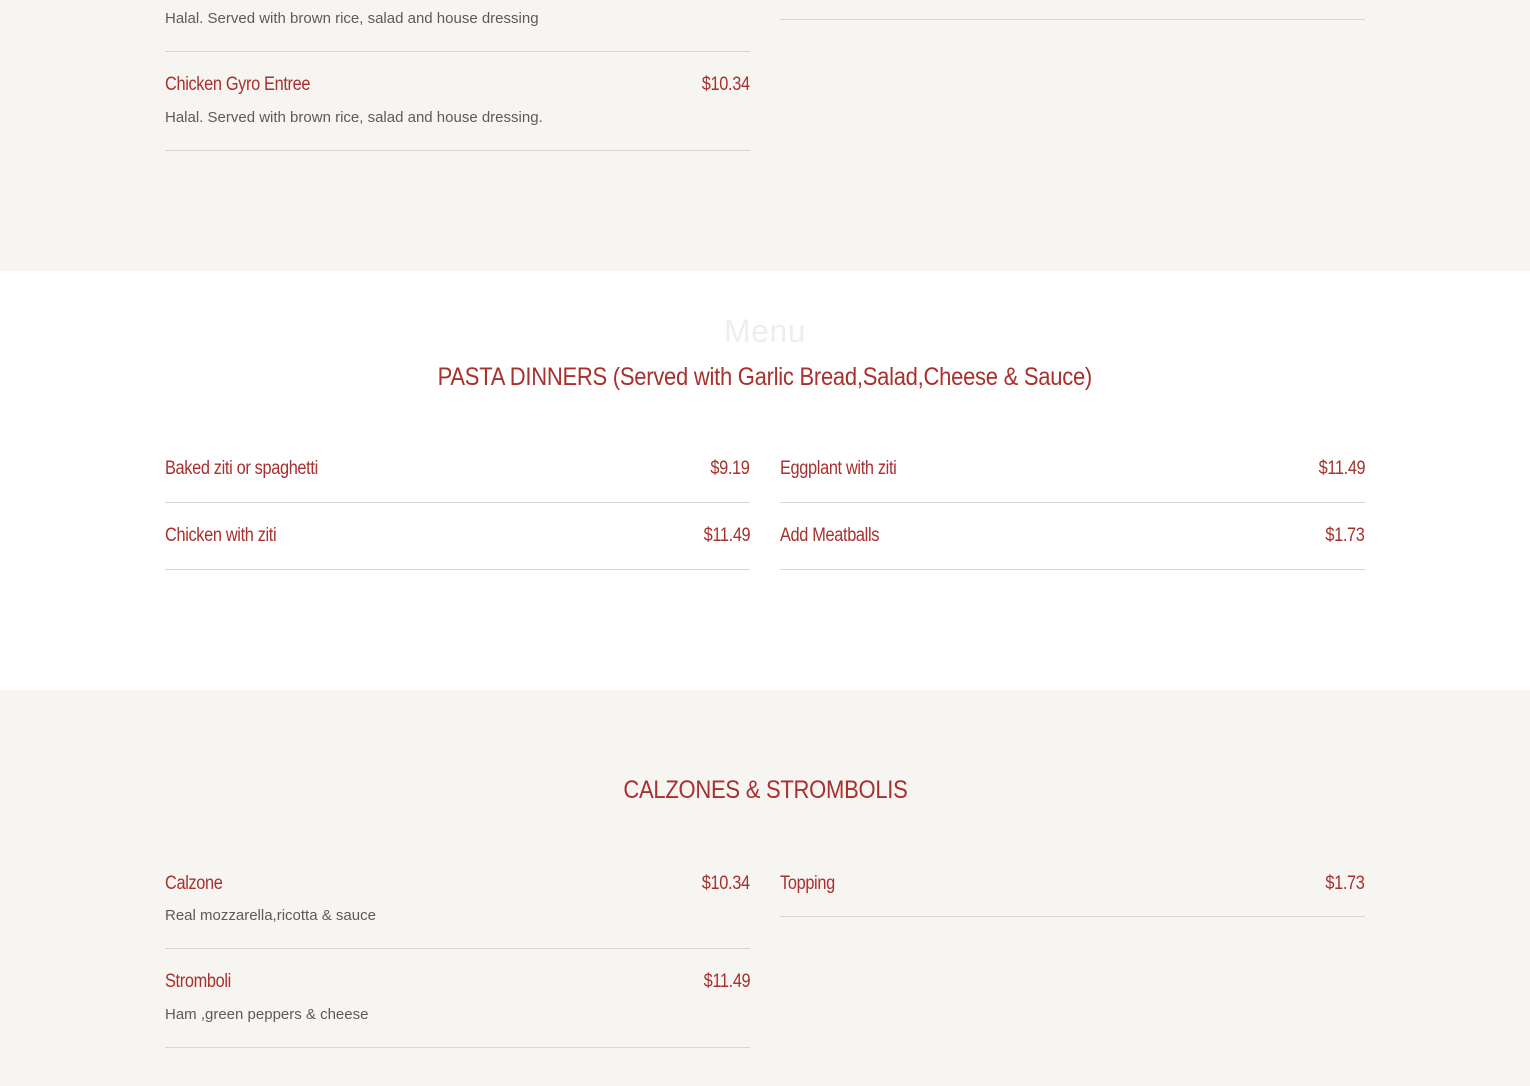  What do you see at coordinates (1072, 10) in the screenshot?
I see `menu-item` at bounding box center [1072, 10].